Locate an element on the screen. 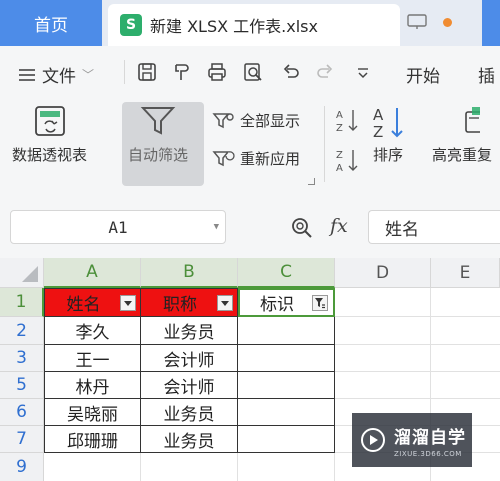 Image resolution: width=500 pixels, height=481 pixels. print-preview-icon is located at coordinates (253, 72).